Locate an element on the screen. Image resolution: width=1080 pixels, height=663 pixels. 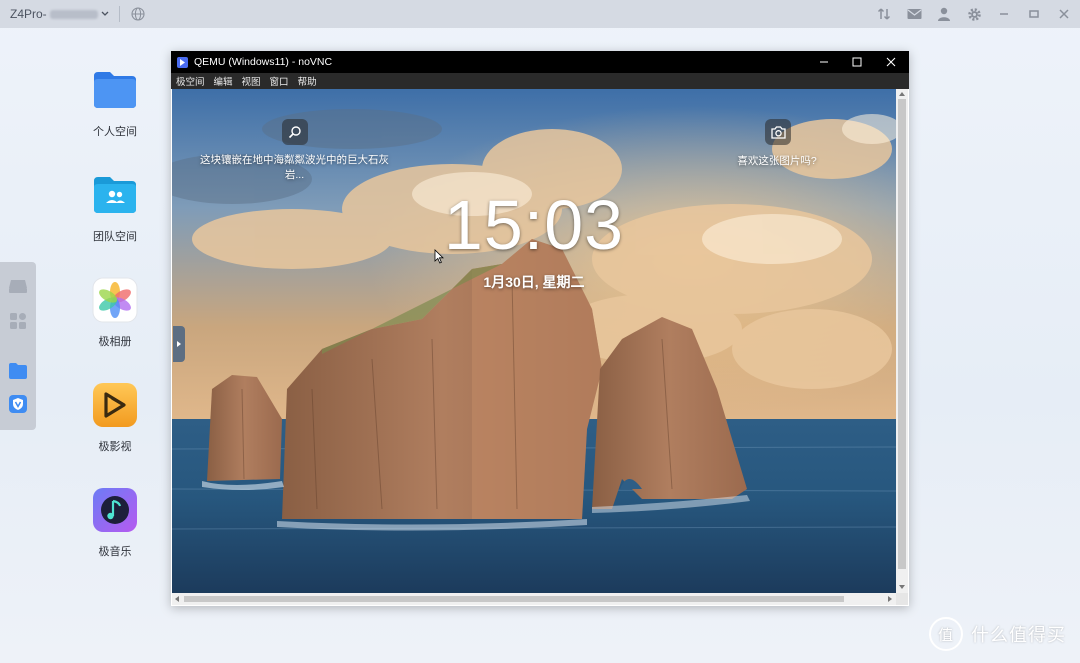
music-icon is located at coordinates (115, 510).